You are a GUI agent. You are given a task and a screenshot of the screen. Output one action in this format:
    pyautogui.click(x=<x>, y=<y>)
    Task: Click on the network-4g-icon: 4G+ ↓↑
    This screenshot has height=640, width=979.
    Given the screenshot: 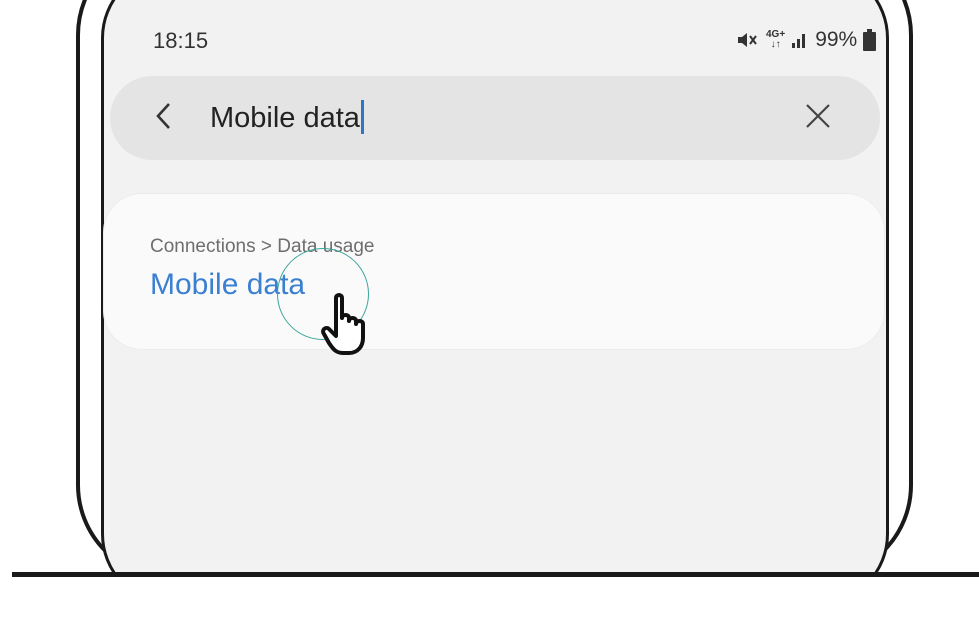 What is the action you would take?
    pyautogui.click(x=775, y=40)
    